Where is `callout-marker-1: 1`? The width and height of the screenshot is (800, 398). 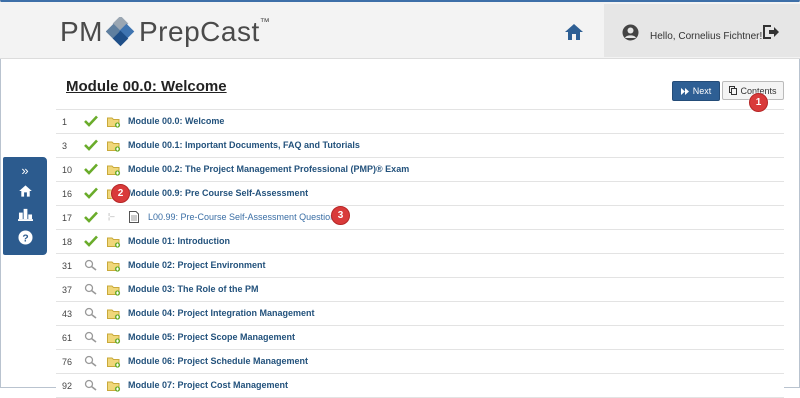 callout-marker-1: 1 is located at coordinates (758, 102).